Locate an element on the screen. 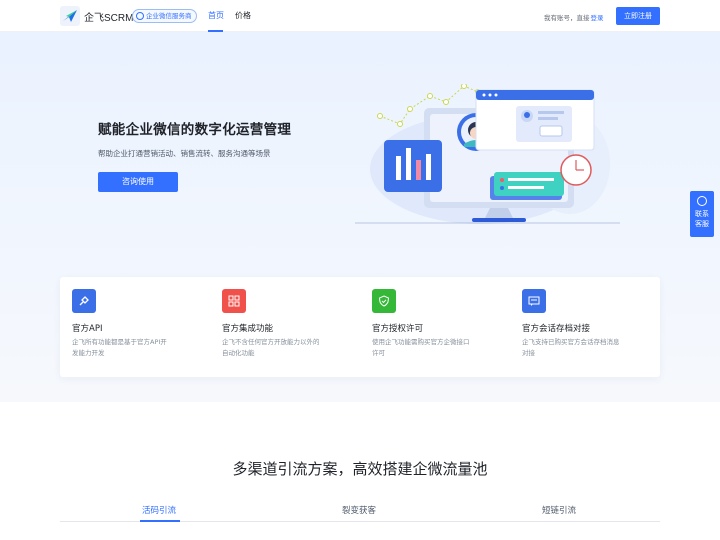 The image size is (720, 540). nav-home: 首页 is located at coordinates (216, 15).